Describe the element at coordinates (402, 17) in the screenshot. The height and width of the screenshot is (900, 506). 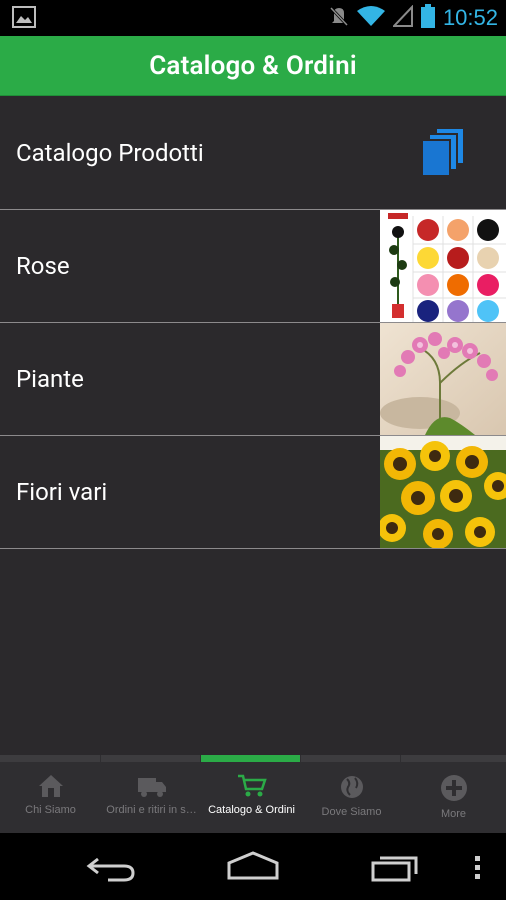
I see `signal-icon` at that location.